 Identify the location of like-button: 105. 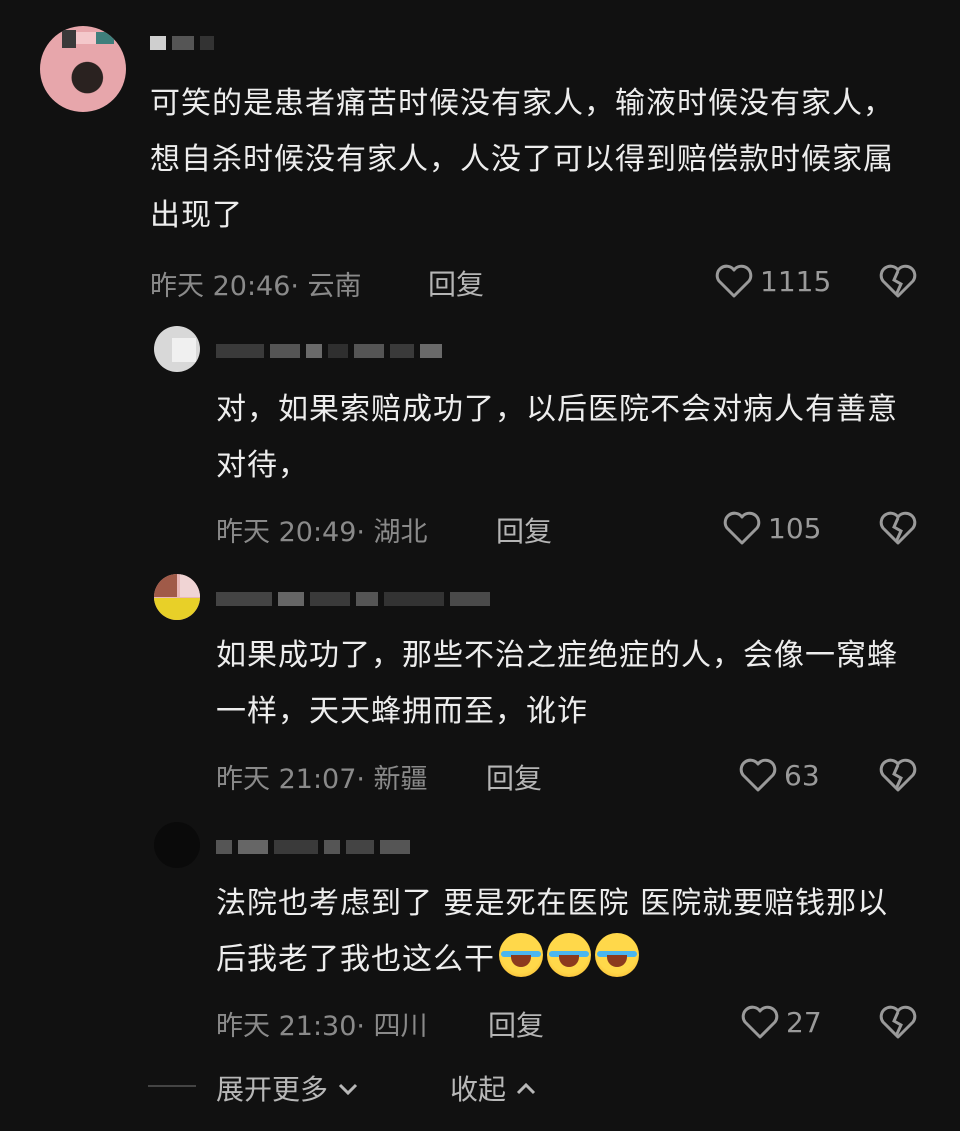
(771, 528).